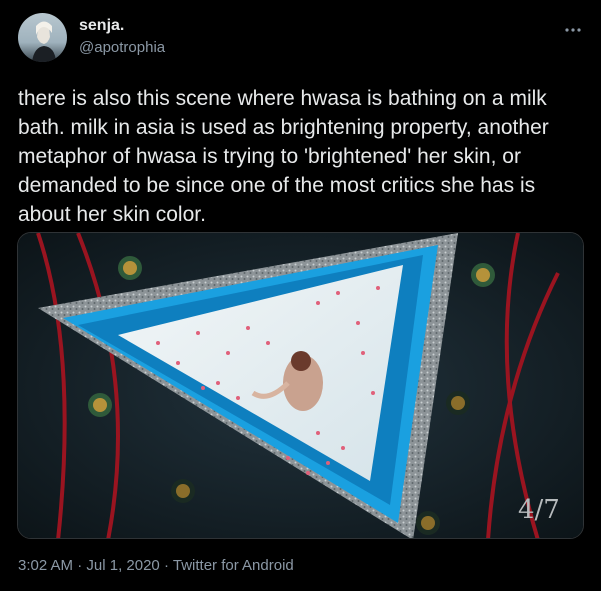  Describe the element at coordinates (539, 510) in the screenshot. I see `image-watermark: 4/7` at that location.